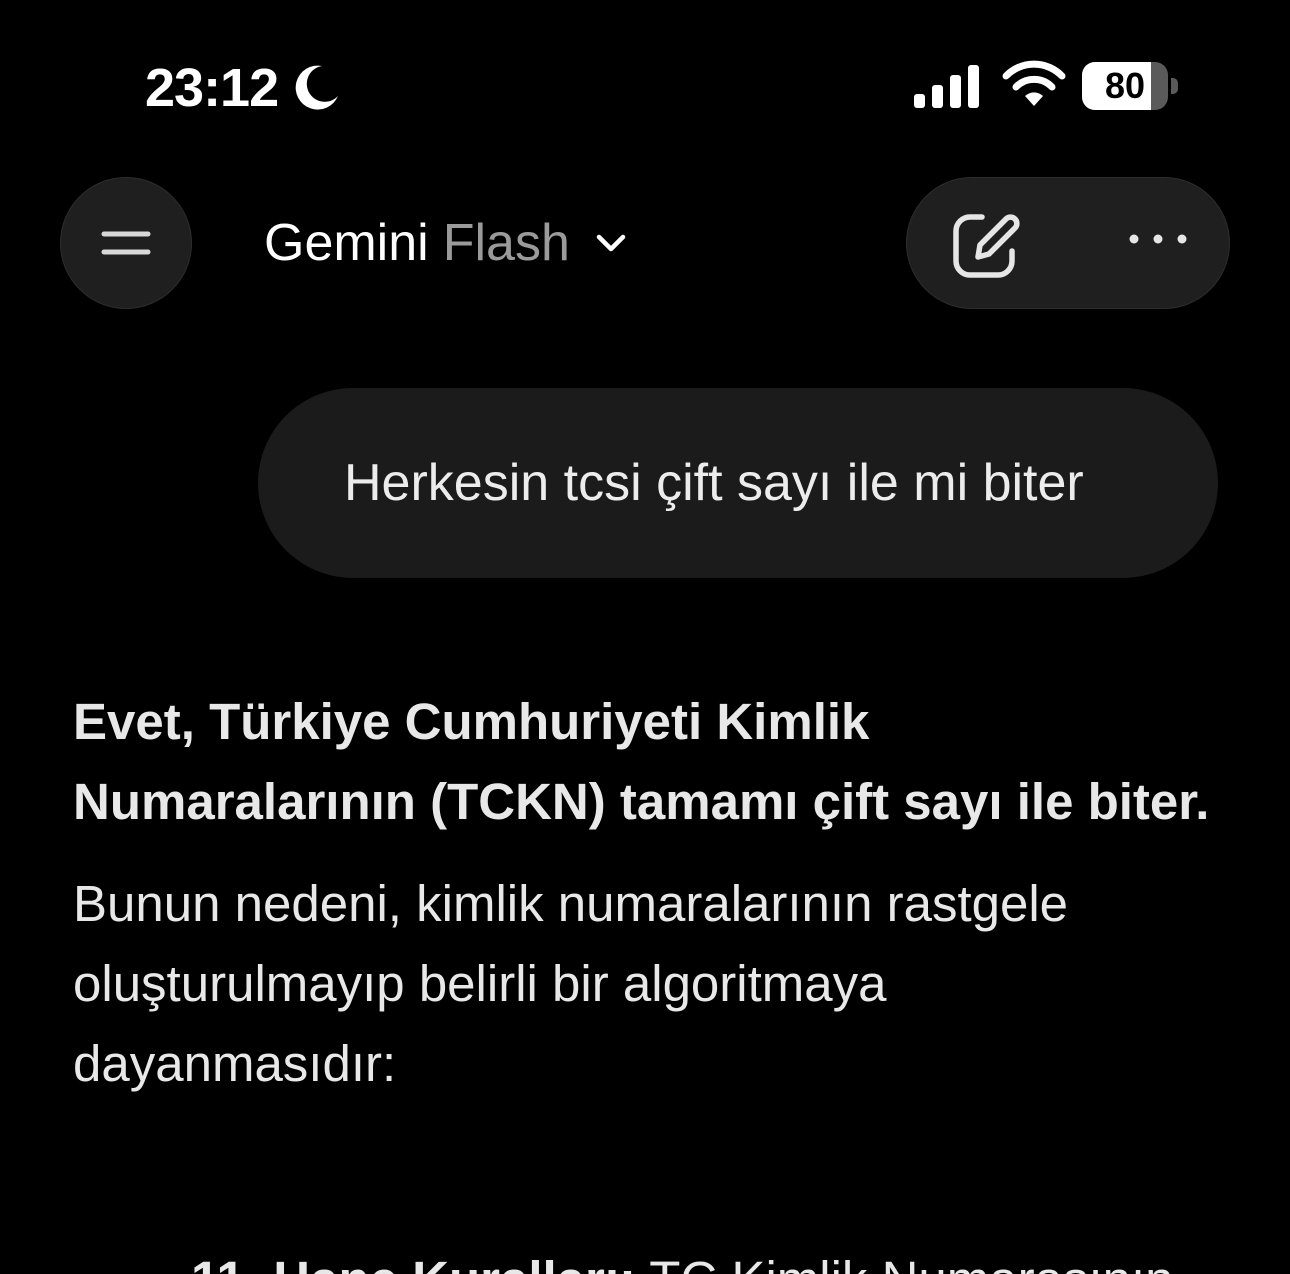 This screenshot has width=1290, height=1274. I want to click on model-selector: Gemini Flash, so click(446, 243).